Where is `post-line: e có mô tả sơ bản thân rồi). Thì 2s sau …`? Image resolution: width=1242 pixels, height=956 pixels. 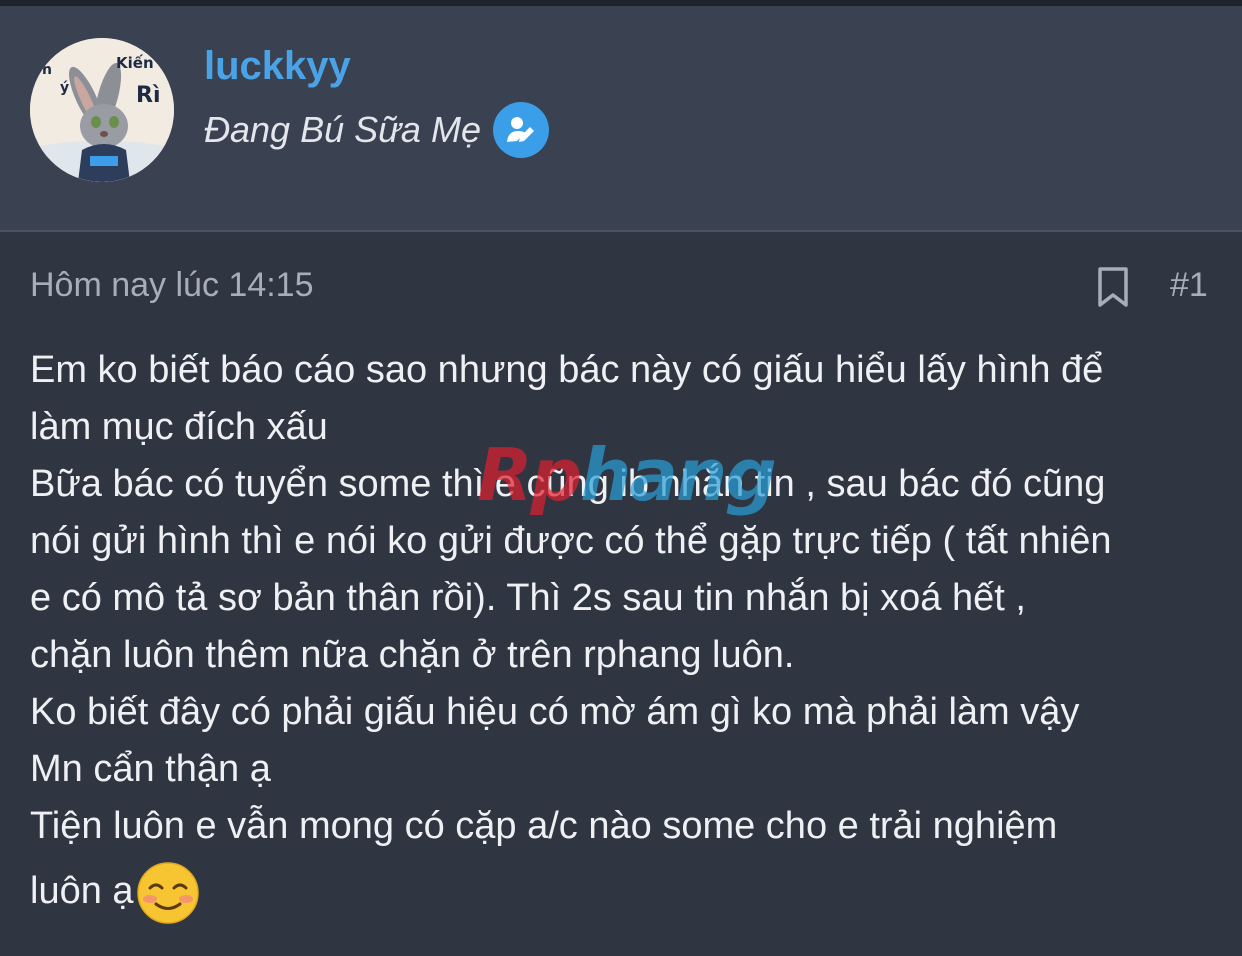 post-line: e có mô tả sơ bản thân rồi). Thì 2s sau … is located at coordinates (528, 598).